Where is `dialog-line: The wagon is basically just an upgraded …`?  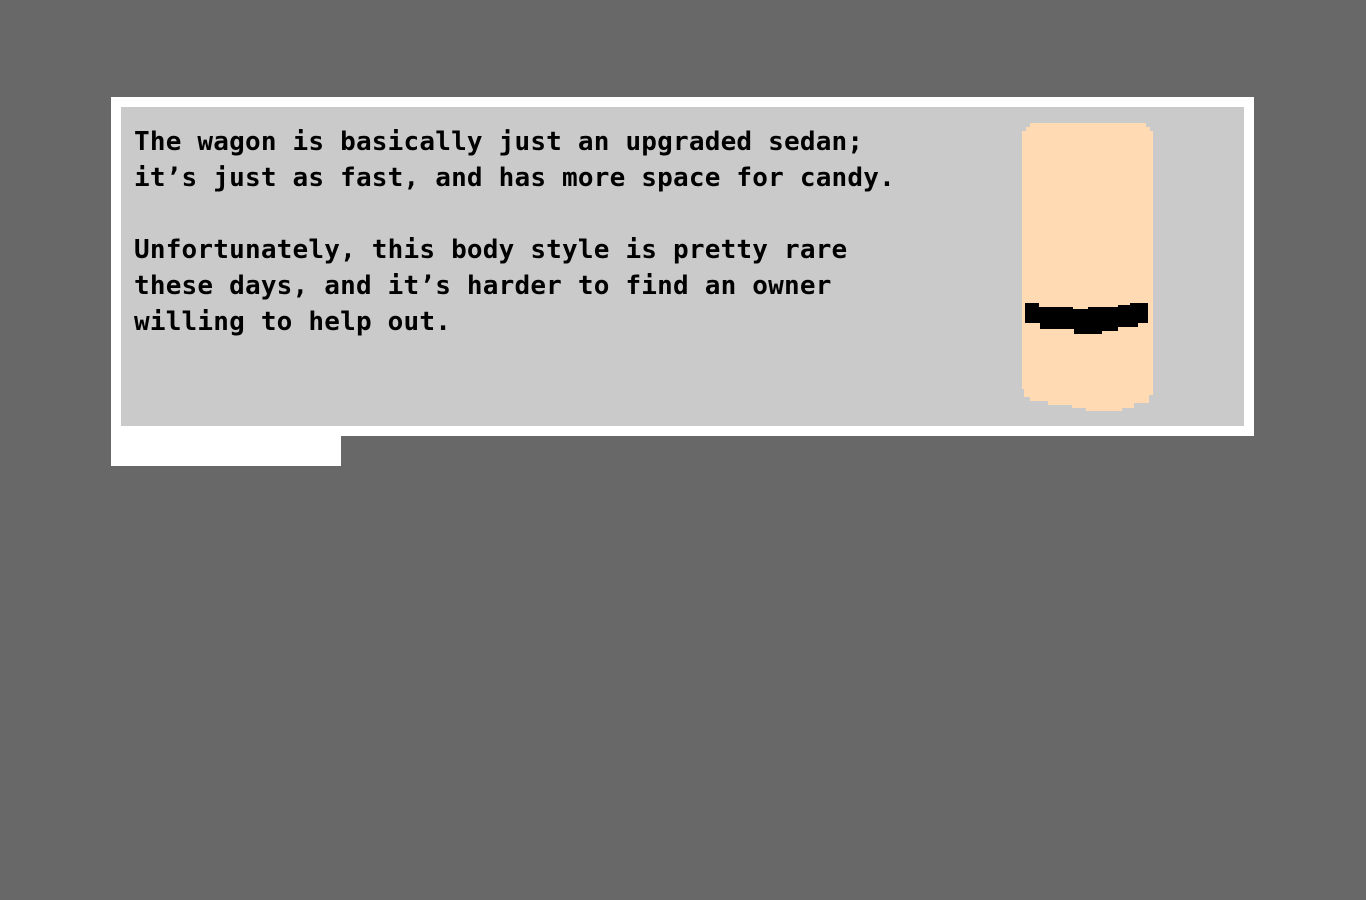 dialog-line: The wagon is basically just an upgraded … is located at coordinates (499, 142).